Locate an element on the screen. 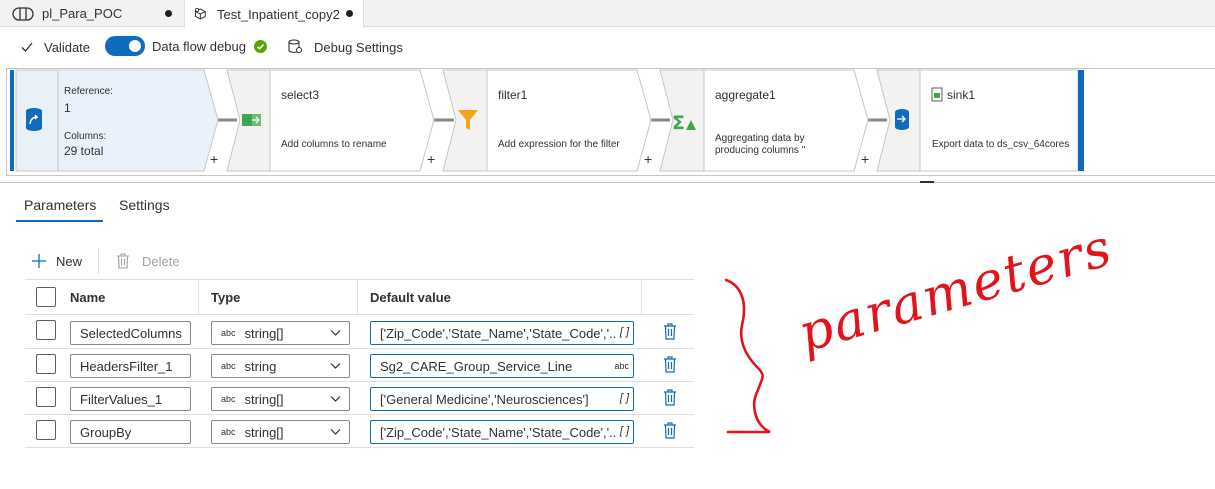 This screenshot has height=489, width=1215. filter1-node is located at coordinates (547, 120).